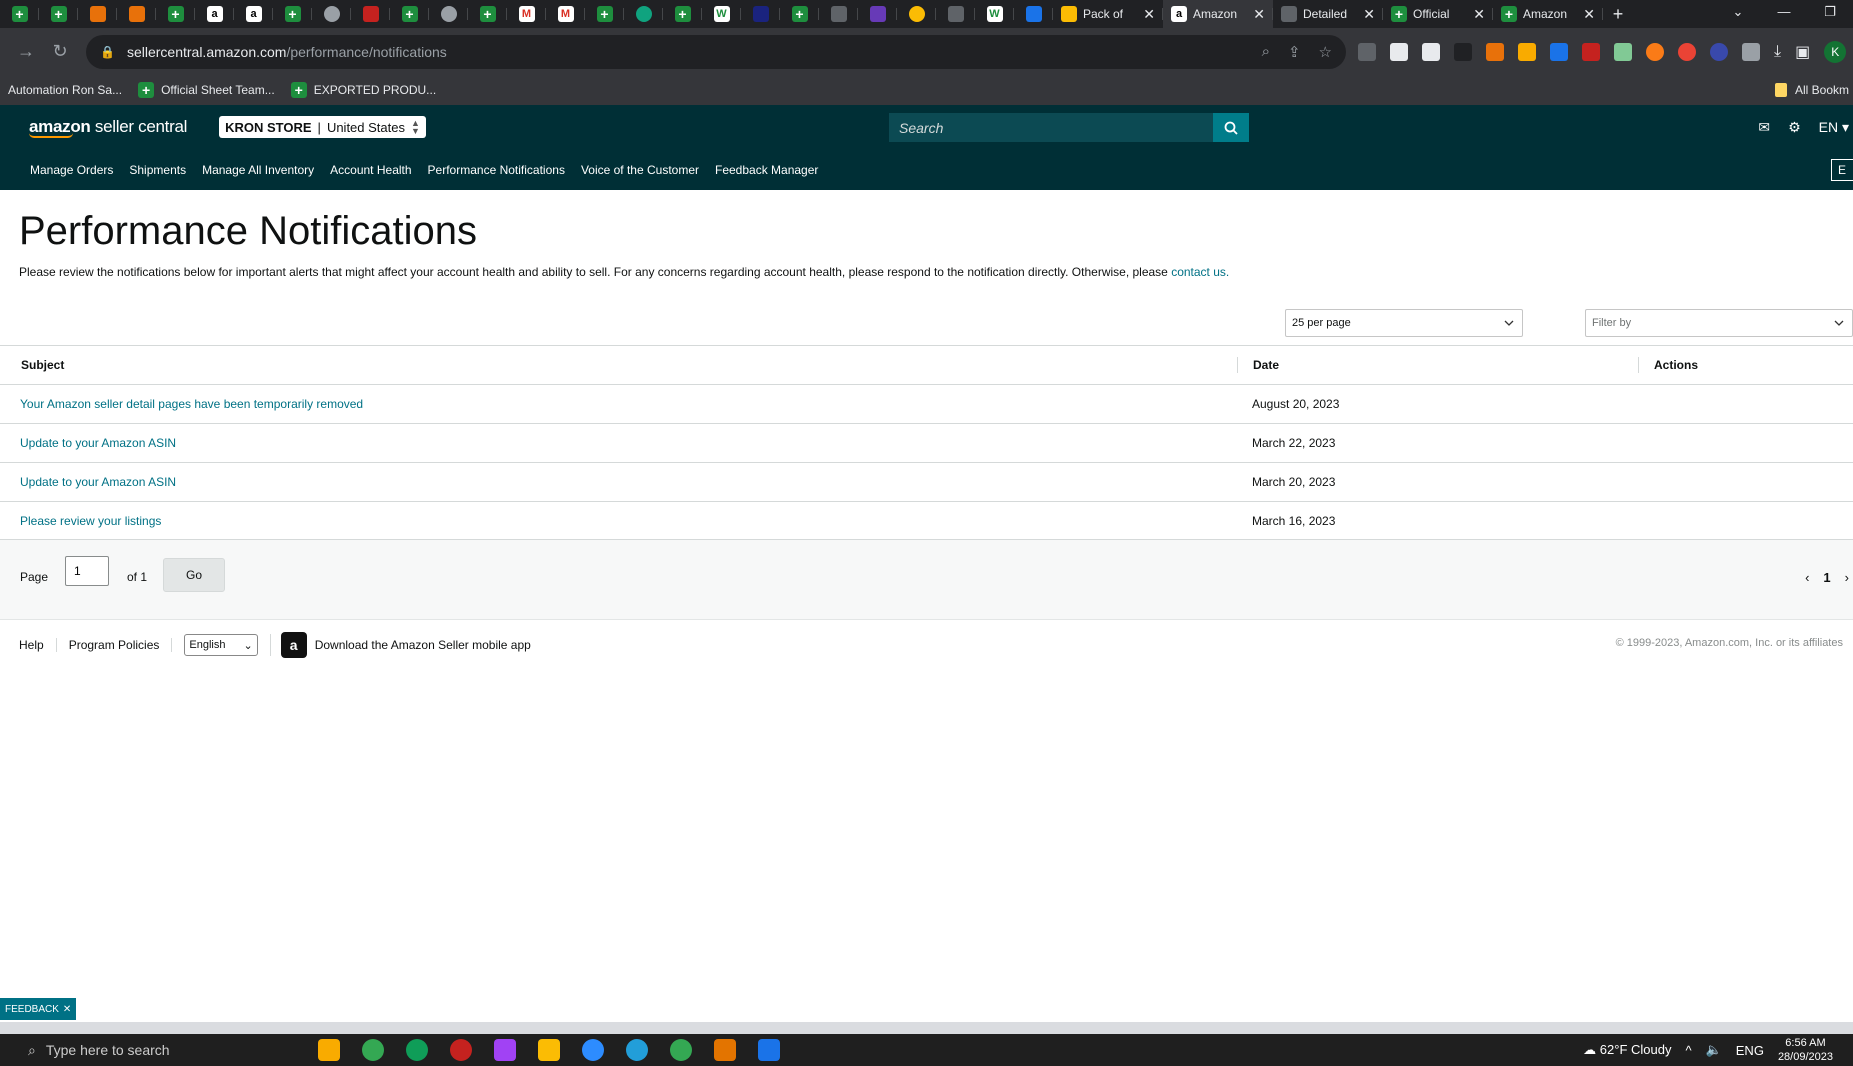 The image size is (1853, 1066). What do you see at coordinates (721, 14) in the screenshot?
I see `pinned-tab: W` at bounding box center [721, 14].